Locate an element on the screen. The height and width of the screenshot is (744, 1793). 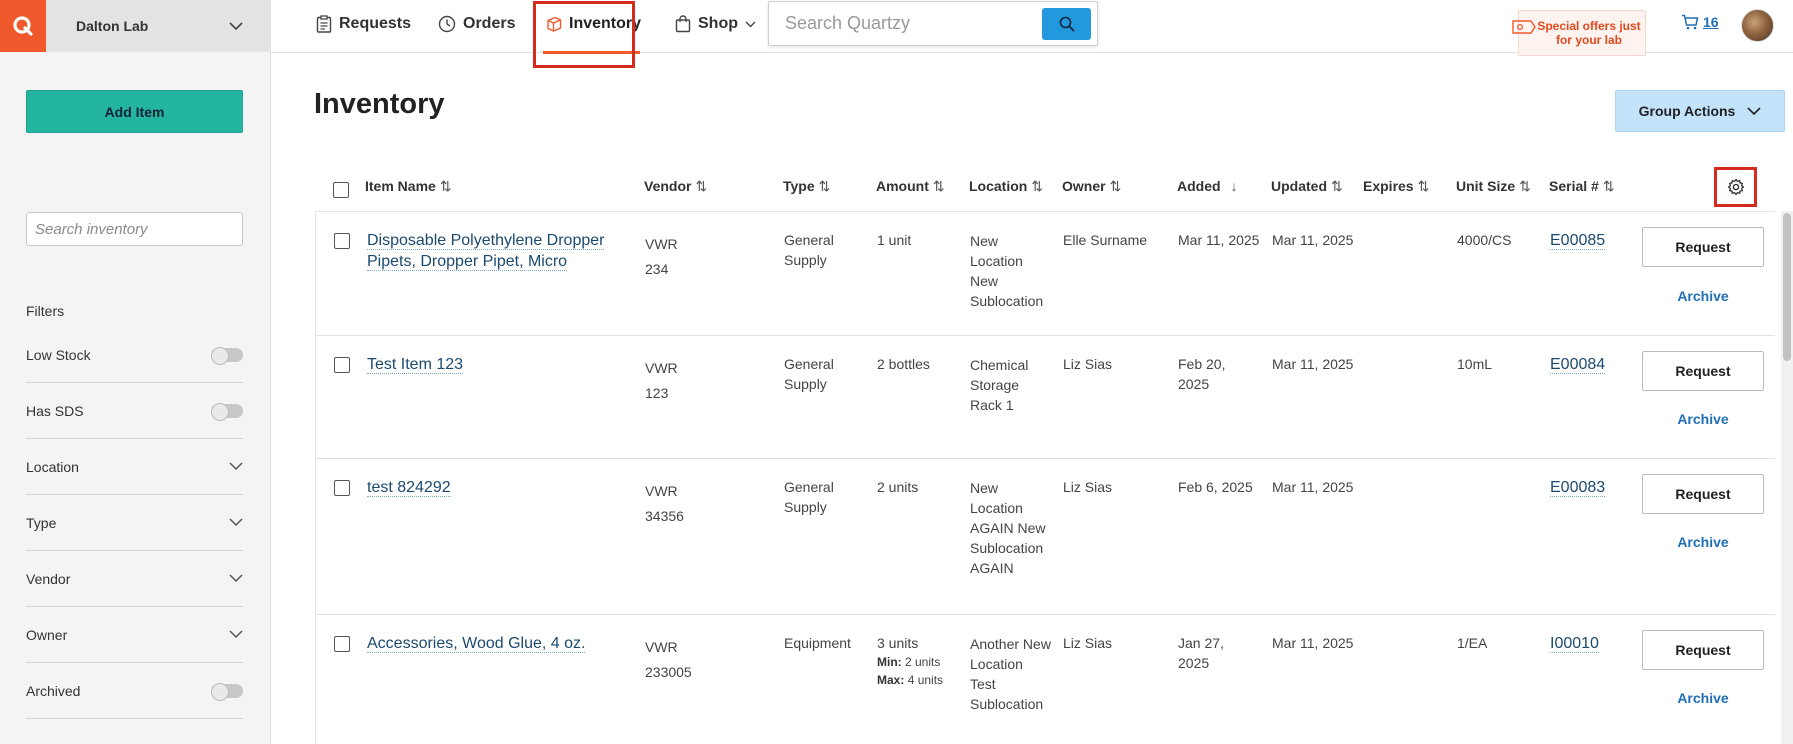
clock-icon is located at coordinates (447, 24).